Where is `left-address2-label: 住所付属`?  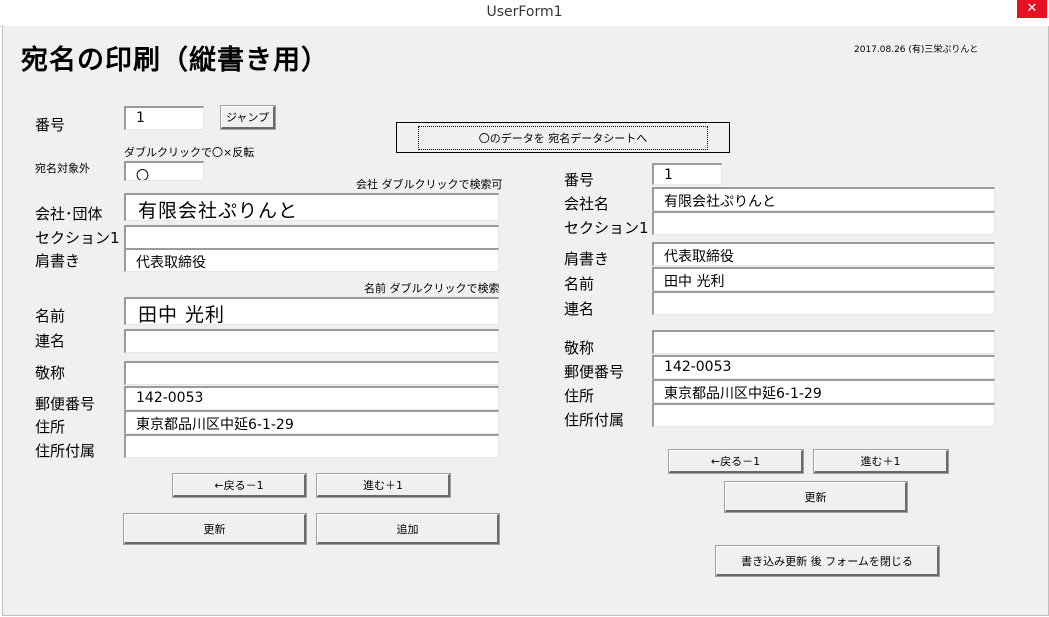
left-address2-label: 住所付属 is located at coordinates (65, 451).